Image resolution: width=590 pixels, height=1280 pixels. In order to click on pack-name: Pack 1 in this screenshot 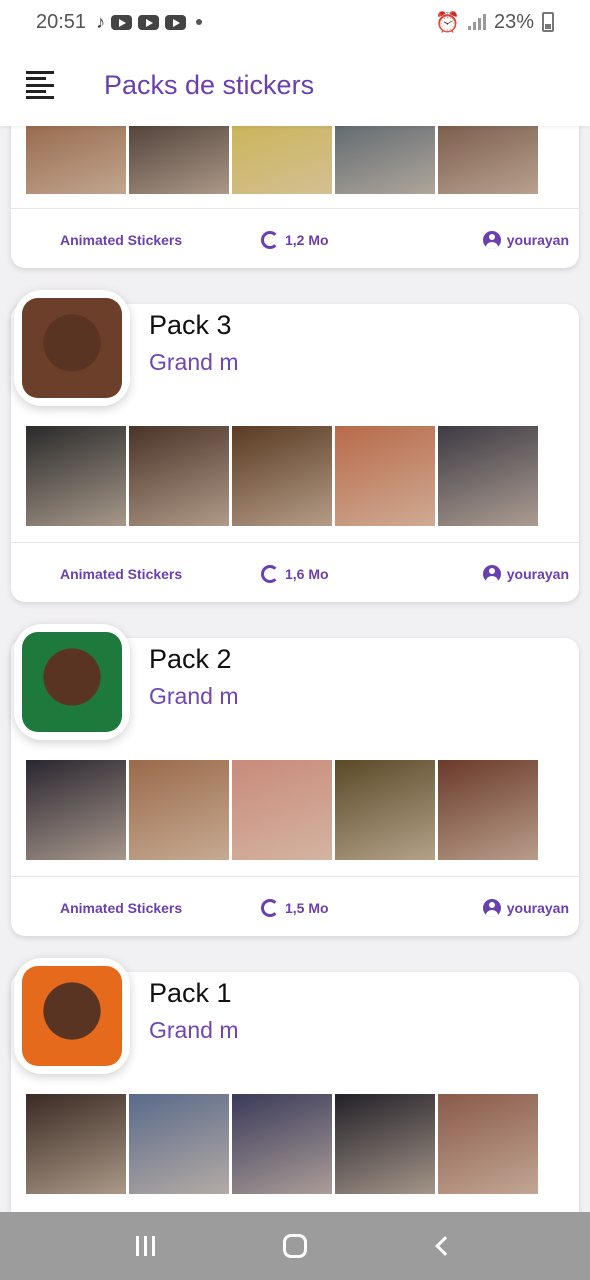, I will do `click(190, 993)`.